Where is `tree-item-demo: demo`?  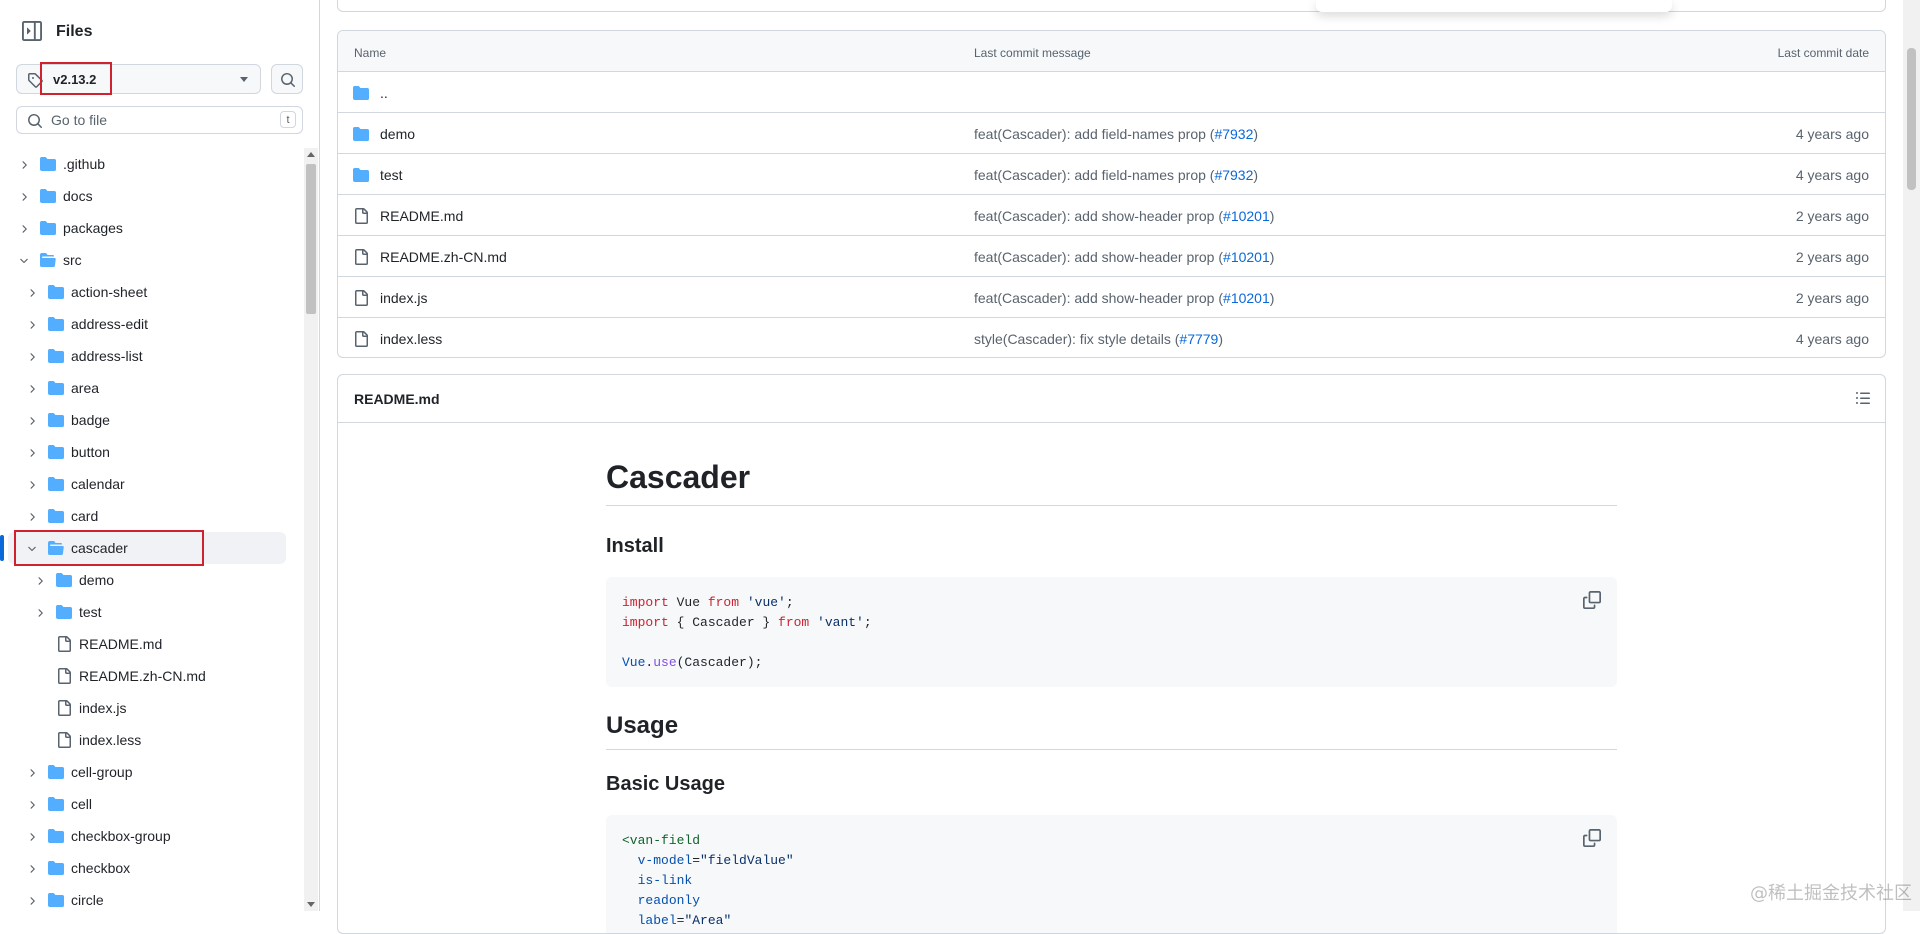 tree-item-demo: demo is located at coordinates (147, 580).